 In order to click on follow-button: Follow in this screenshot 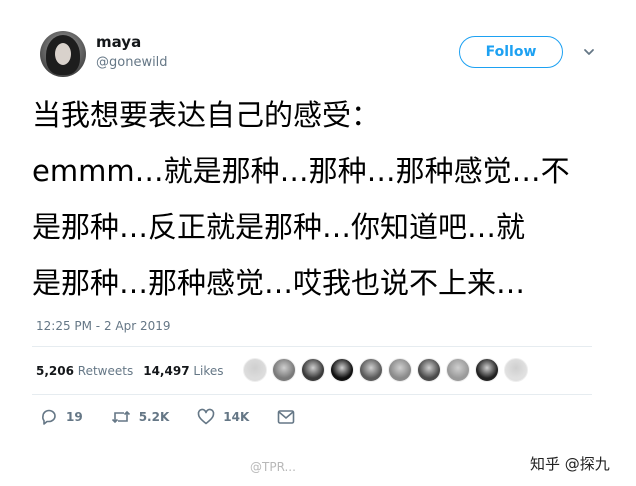, I will do `click(511, 52)`.